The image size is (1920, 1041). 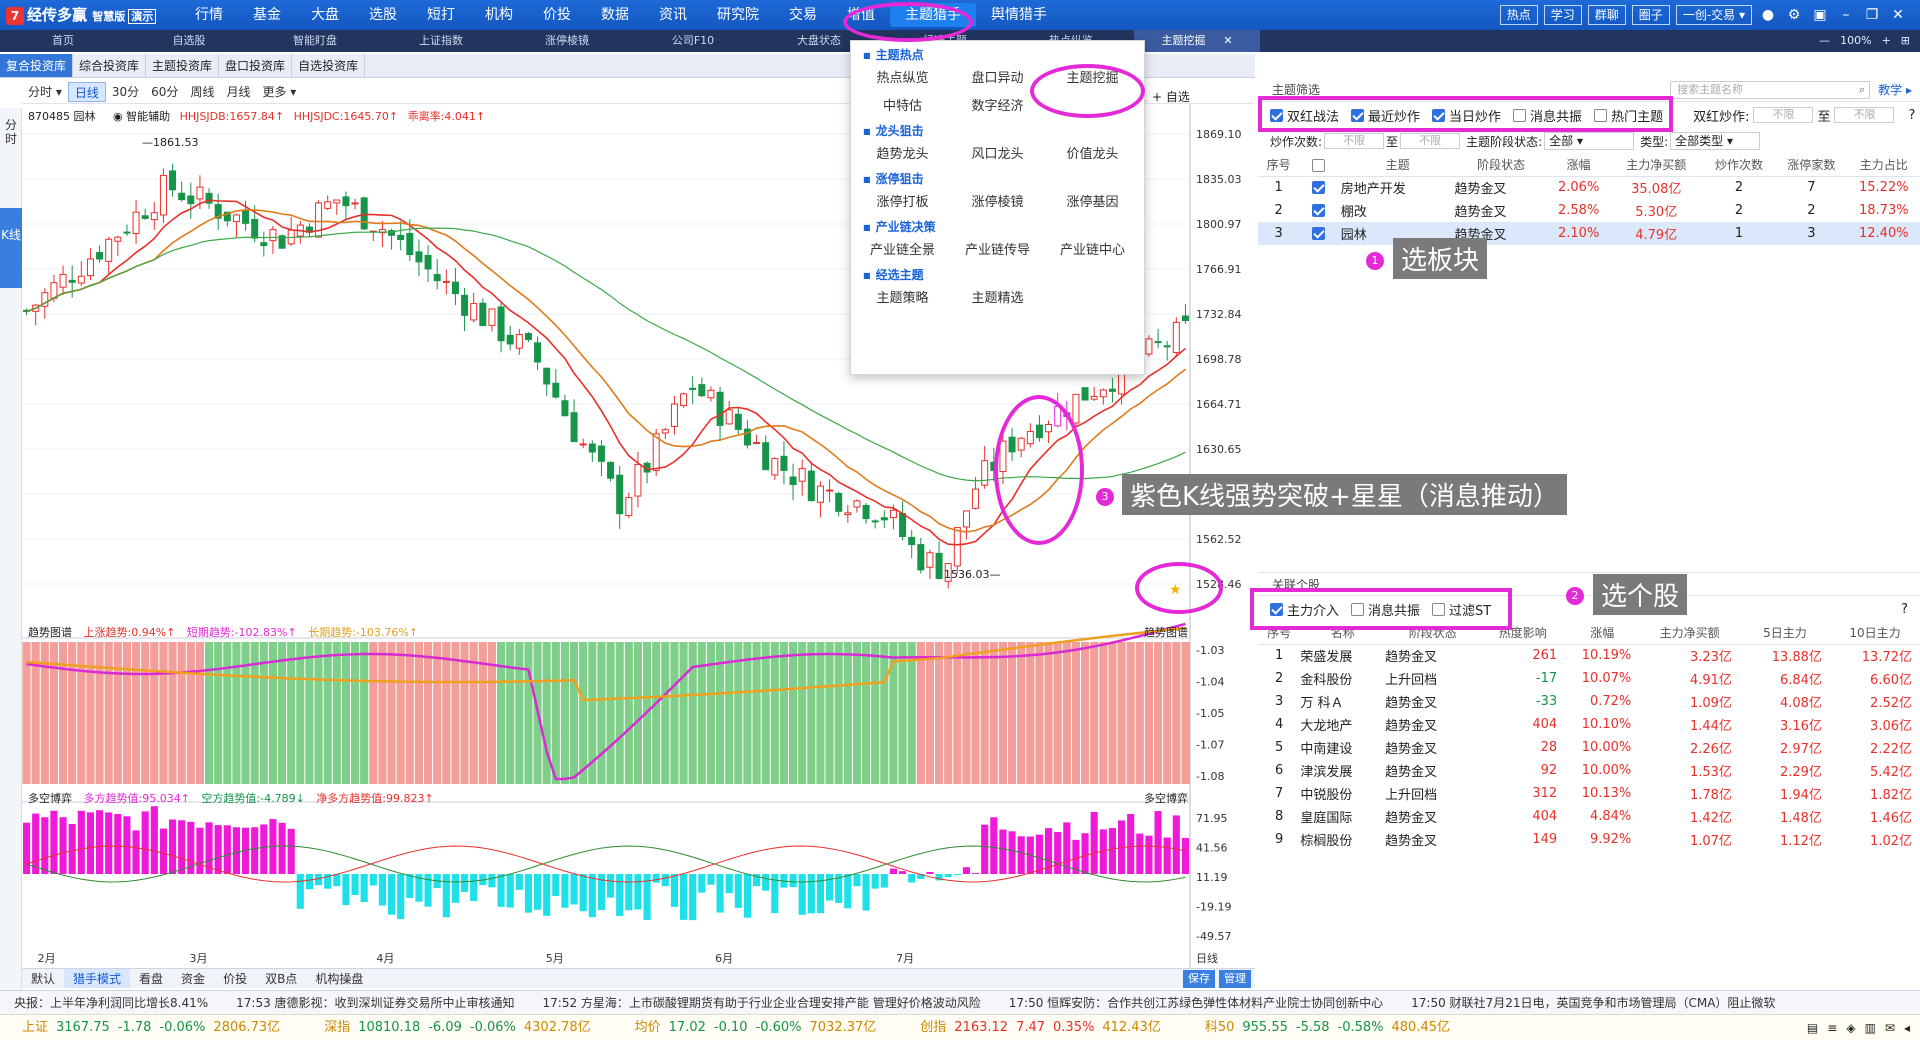 I want to click on tab-3: 上证指数, so click(x=441, y=41).